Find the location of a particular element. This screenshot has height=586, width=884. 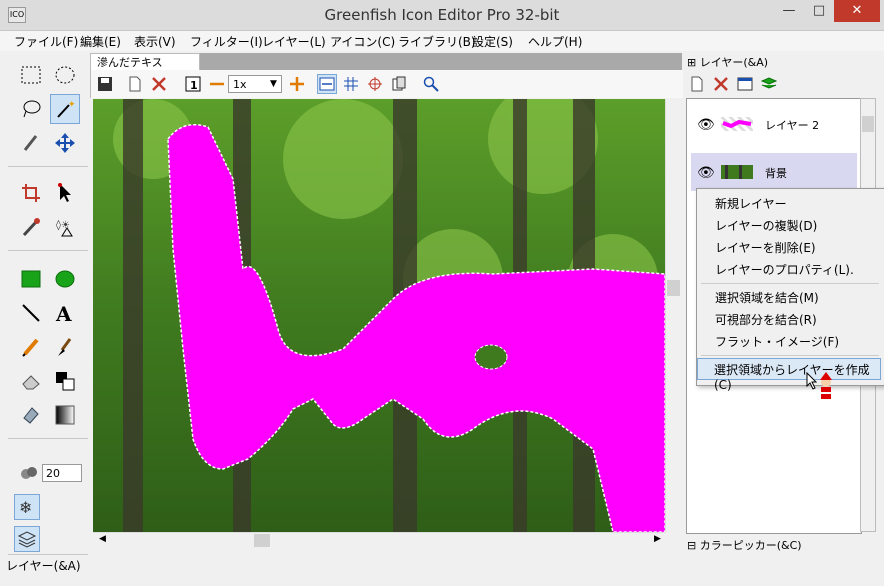

new-document-icon is located at coordinates (135, 84).